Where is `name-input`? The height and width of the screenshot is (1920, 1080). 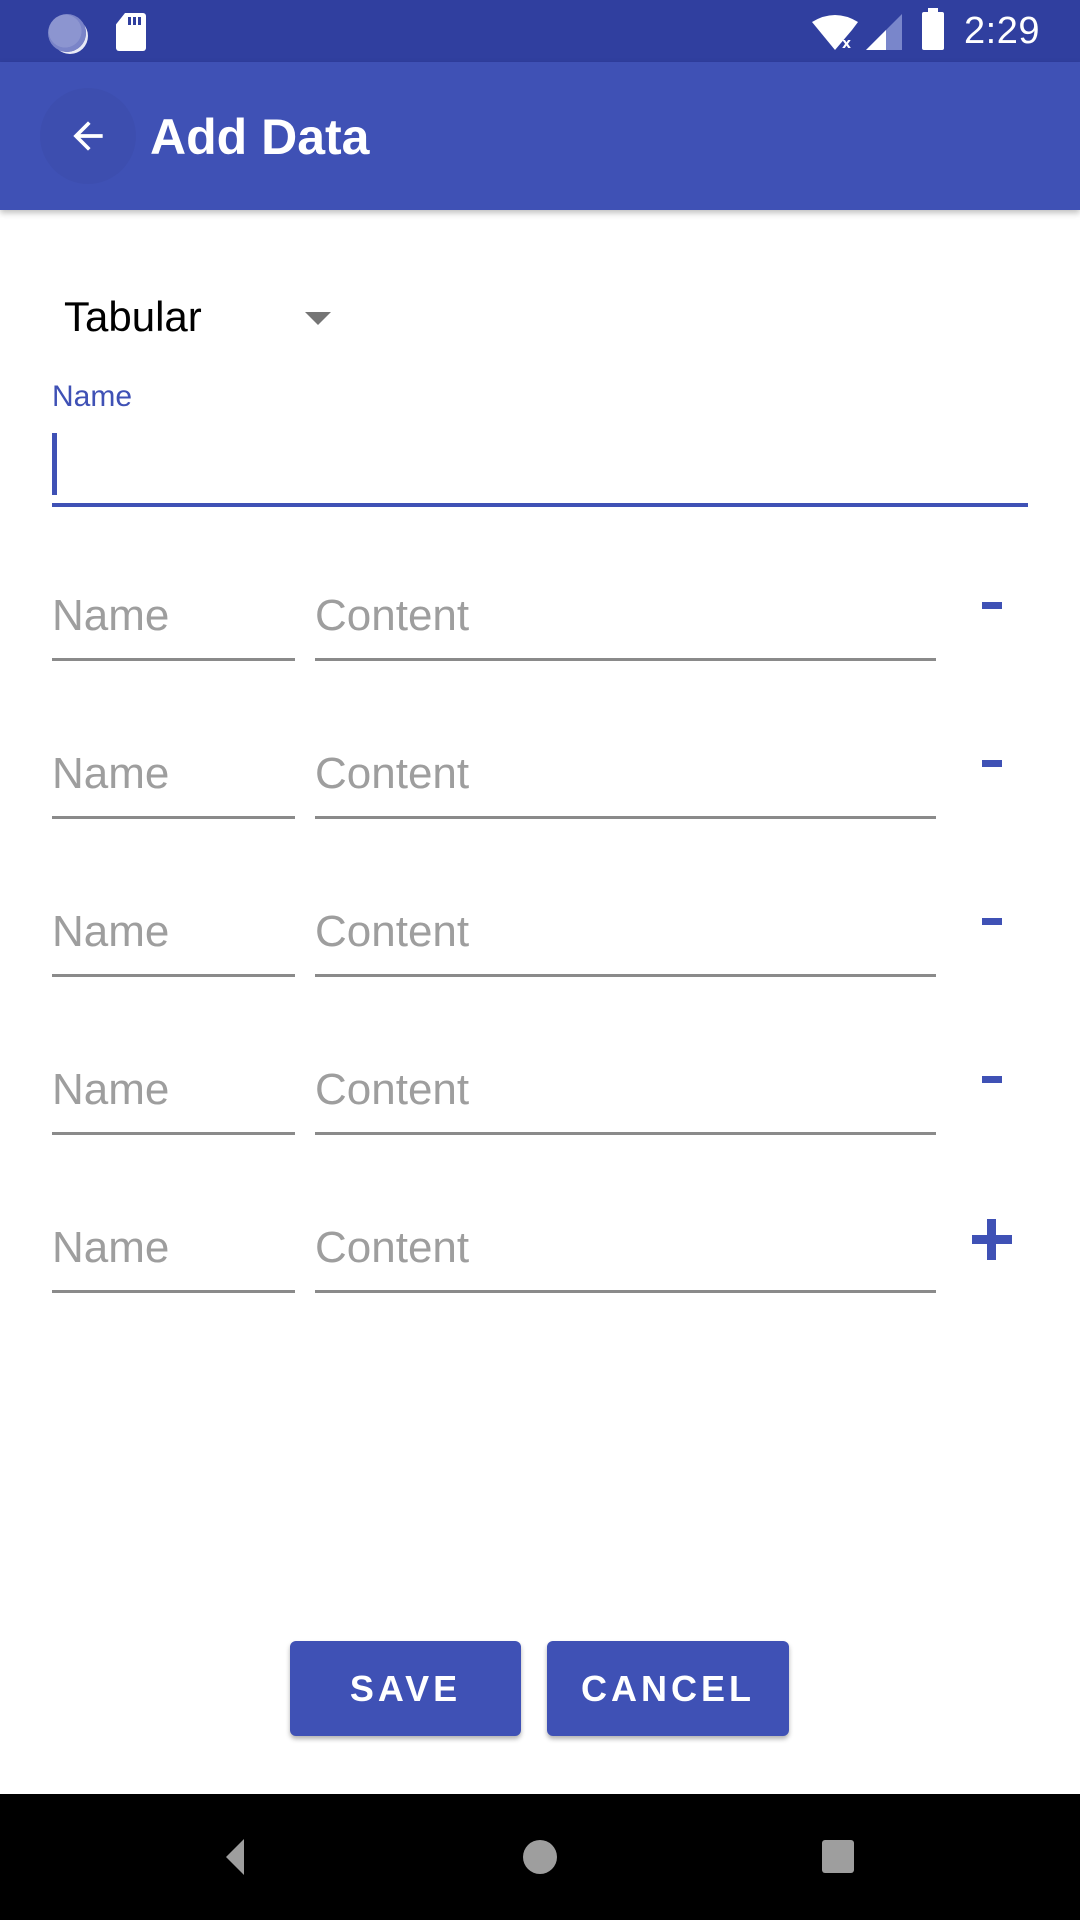 name-input is located at coordinates (540, 464).